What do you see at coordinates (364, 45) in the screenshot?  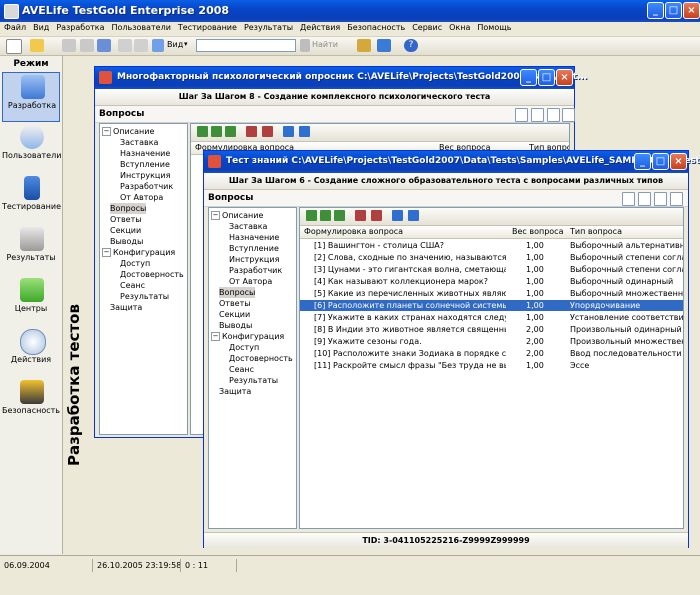 I see `tools-icon` at bounding box center [364, 45].